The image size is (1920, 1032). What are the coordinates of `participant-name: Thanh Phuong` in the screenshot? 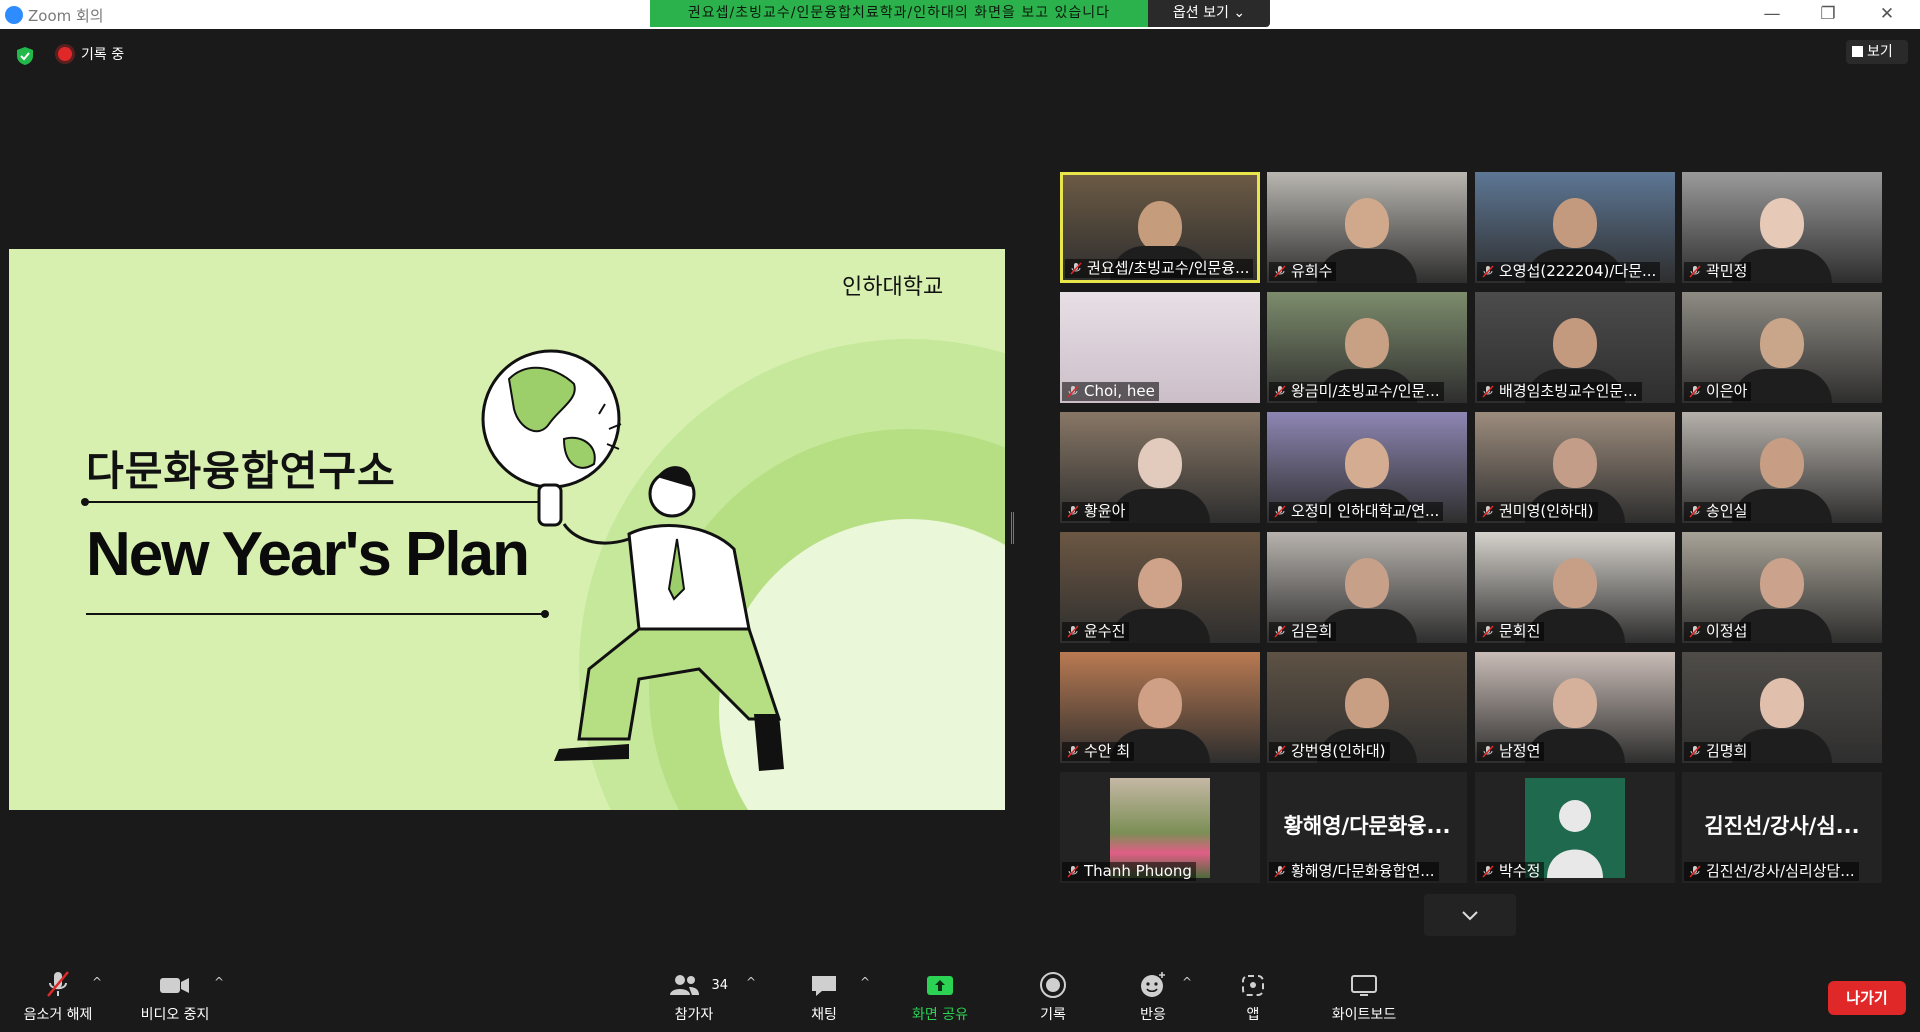 It's located at (1129, 871).